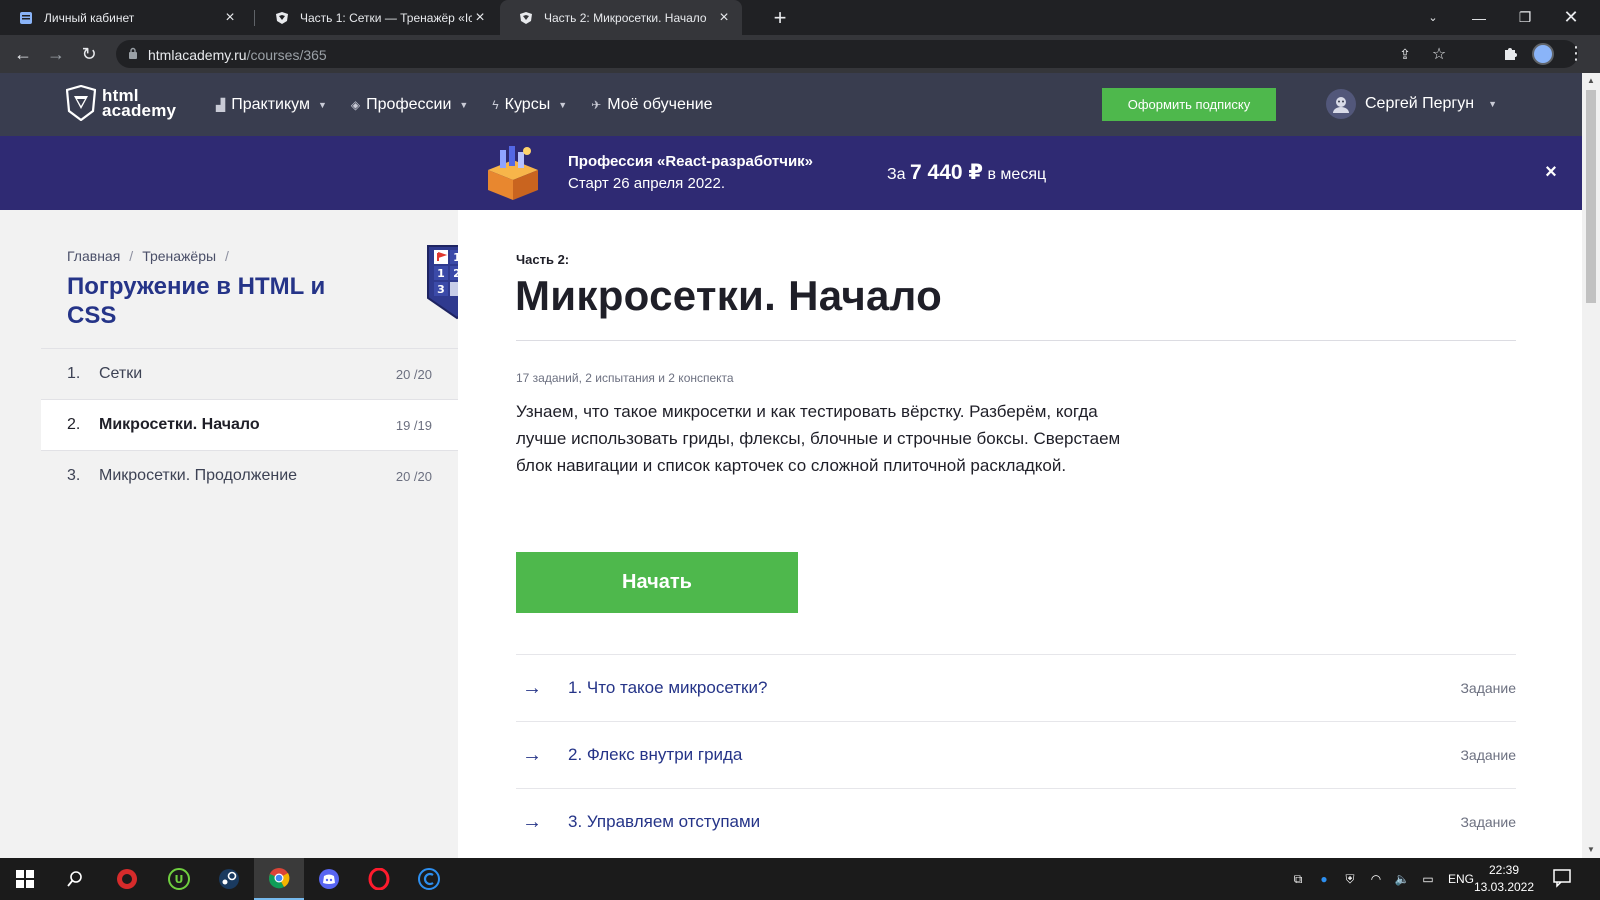 The width and height of the screenshot is (1600, 900). What do you see at coordinates (1017, 174) in the screenshot?
I see `price-suffix: в месяц` at bounding box center [1017, 174].